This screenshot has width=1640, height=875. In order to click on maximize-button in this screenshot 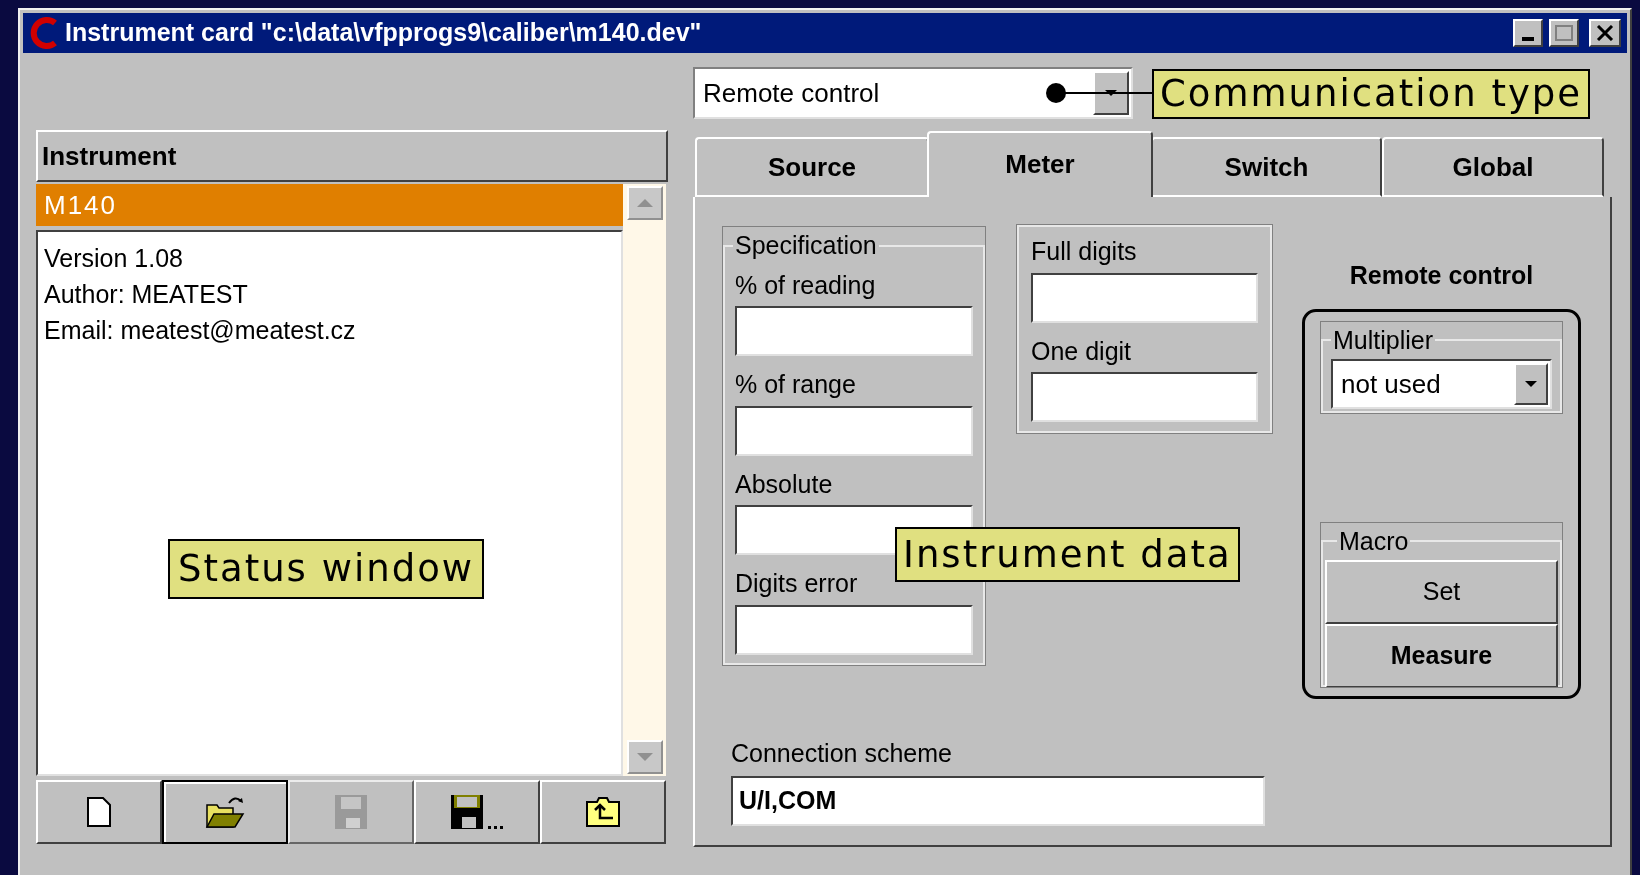, I will do `click(1564, 33)`.